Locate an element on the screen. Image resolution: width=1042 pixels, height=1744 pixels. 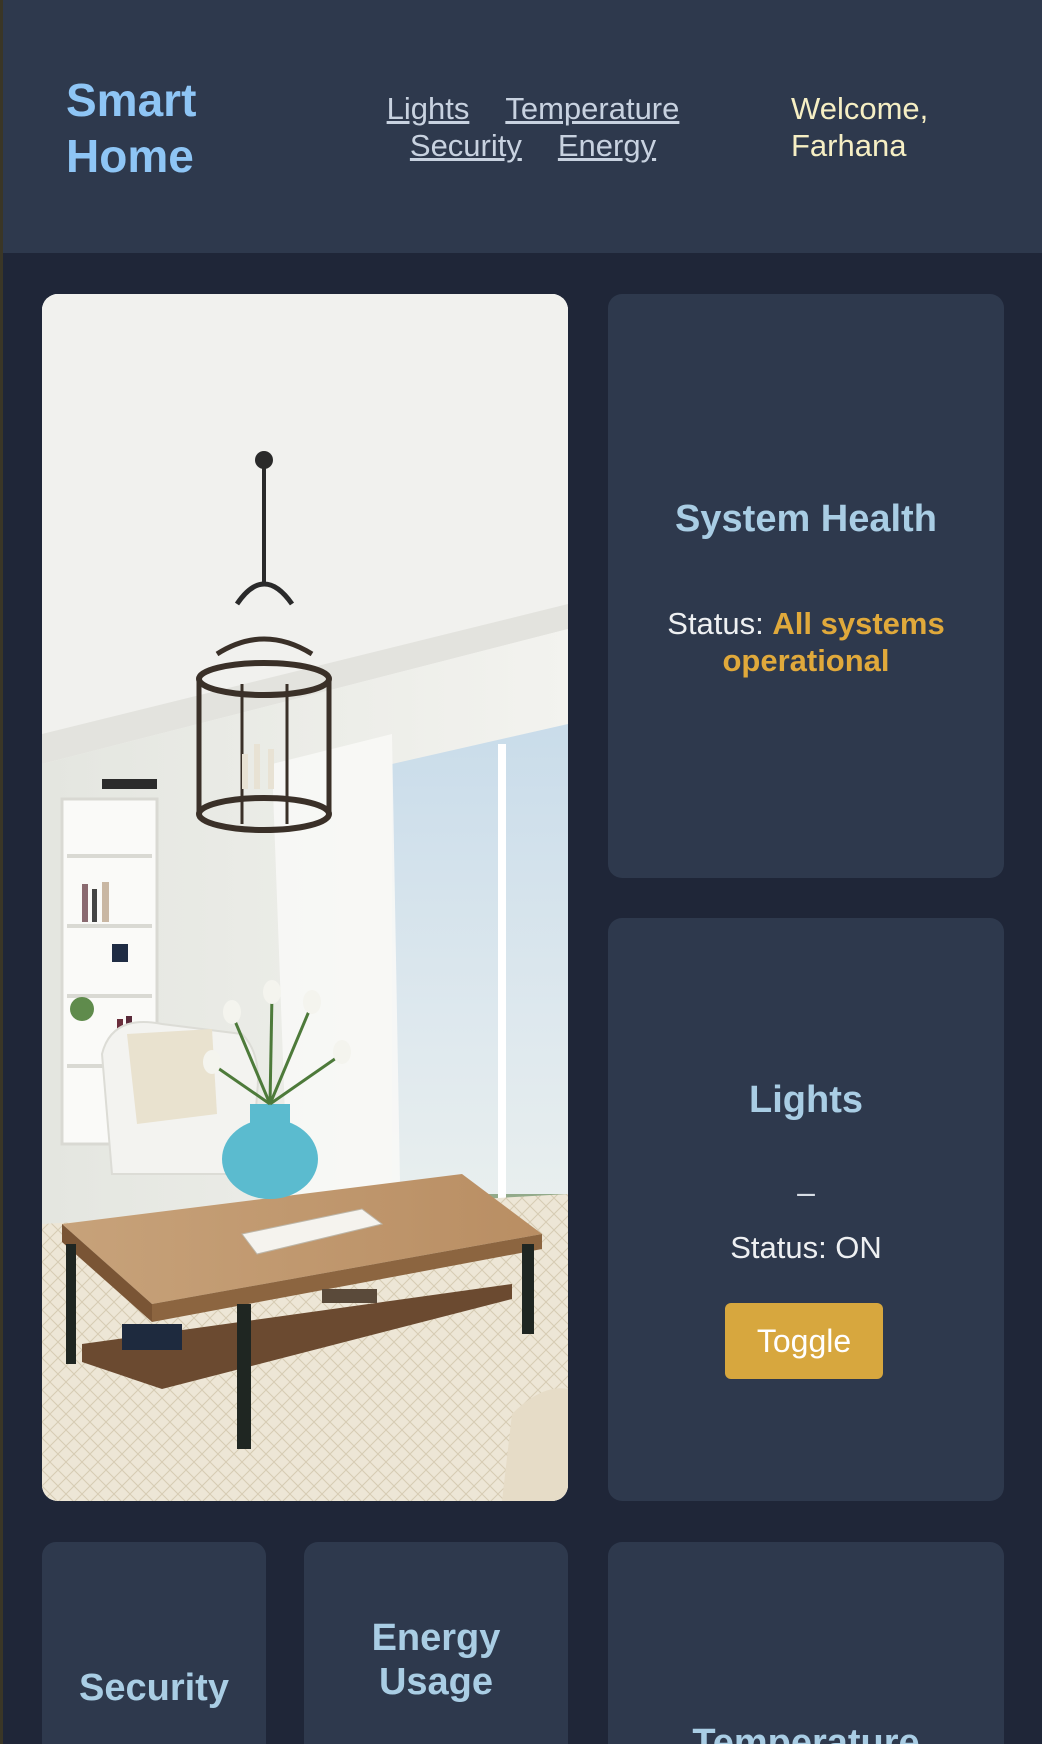
lights-status: Status: ON is located at coordinates (806, 1247).